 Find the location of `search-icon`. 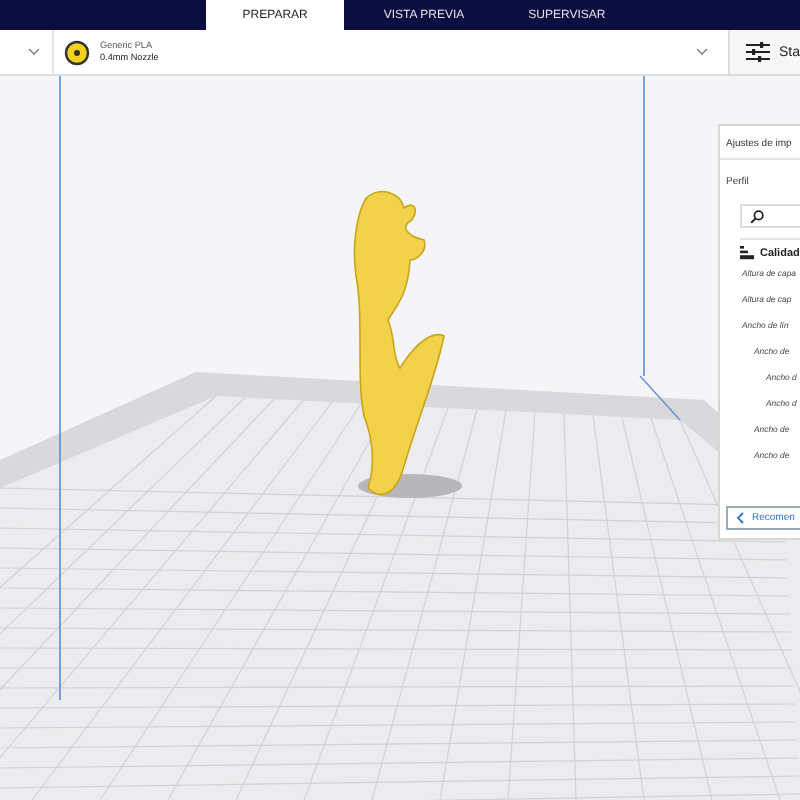

search-icon is located at coordinates (757, 216).